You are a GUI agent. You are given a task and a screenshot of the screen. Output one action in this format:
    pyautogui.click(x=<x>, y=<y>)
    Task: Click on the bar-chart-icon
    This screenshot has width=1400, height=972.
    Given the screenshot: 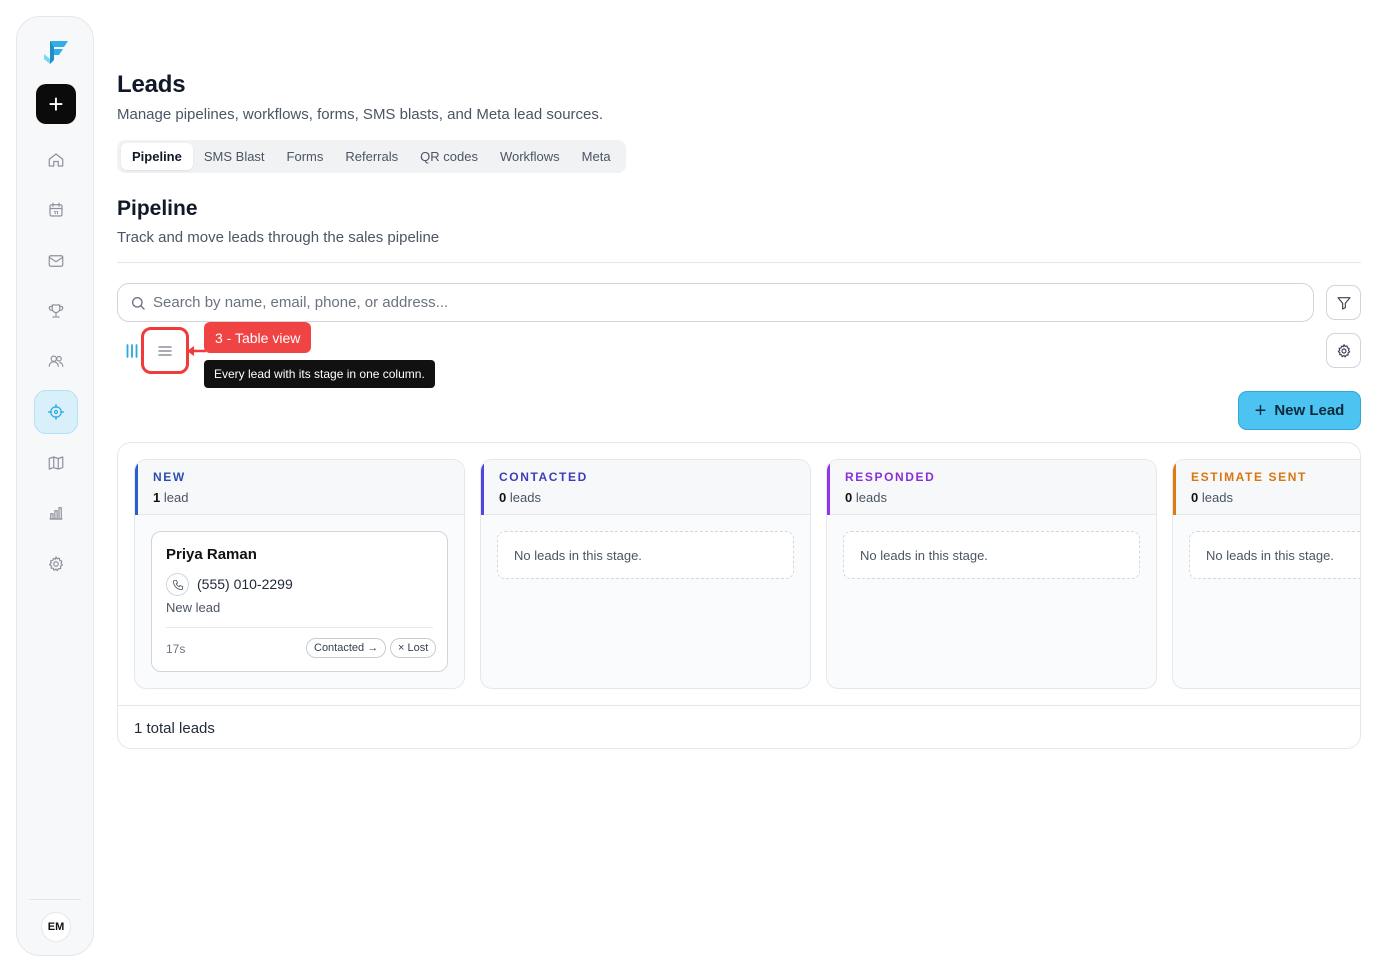 What is the action you would take?
    pyautogui.click(x=56, y=513)
    